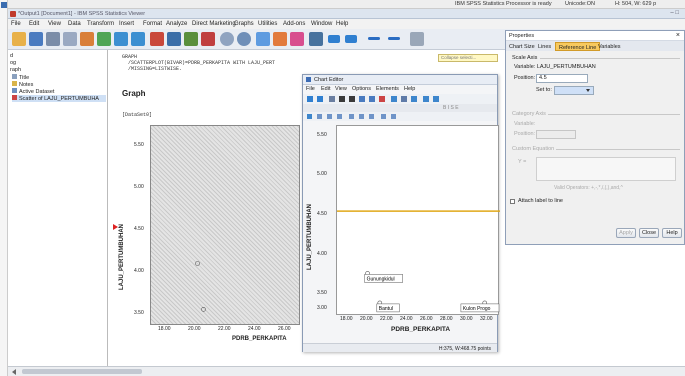 This screenshot has width=685, height=376. What do you see at coordinates (267, 24) in the screenshot?
I see `menu-utilities: Utilities` at bounding box center [267, 24].